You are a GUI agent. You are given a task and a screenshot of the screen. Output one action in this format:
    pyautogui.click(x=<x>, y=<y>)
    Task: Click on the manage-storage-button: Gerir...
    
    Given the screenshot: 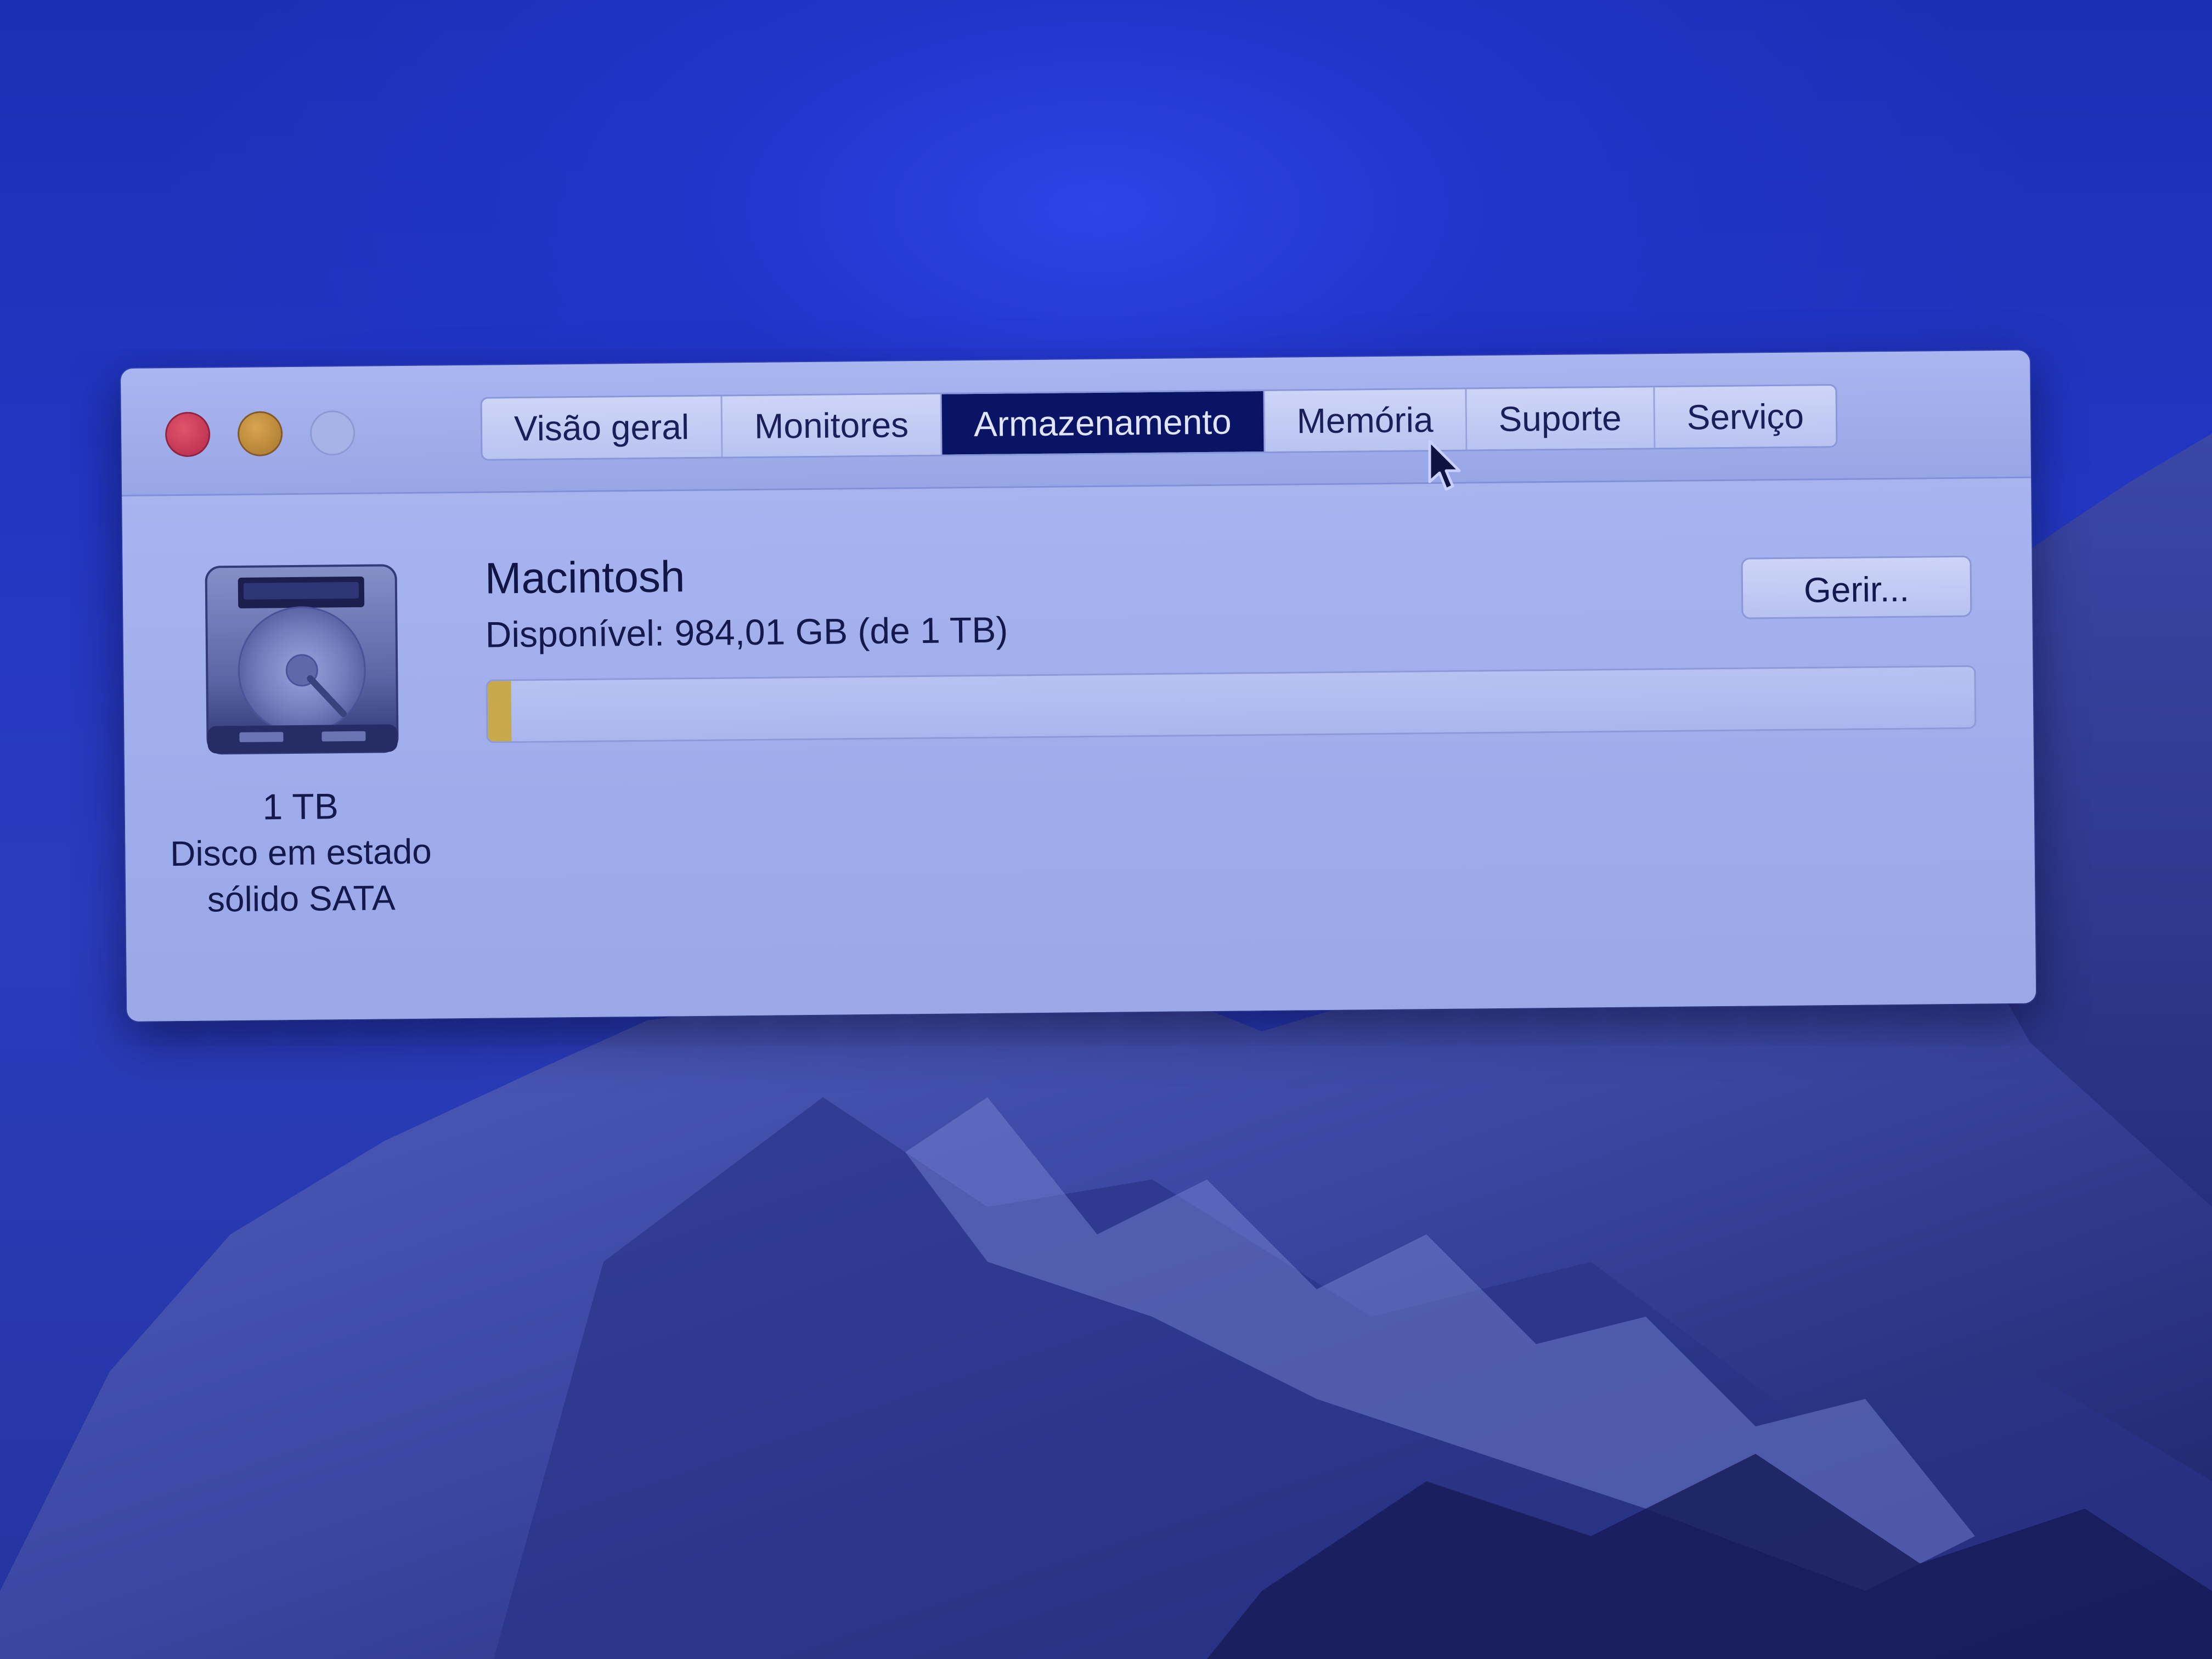 What is the action you would take?
    pyautogui.click(x=1857, y=587)
    